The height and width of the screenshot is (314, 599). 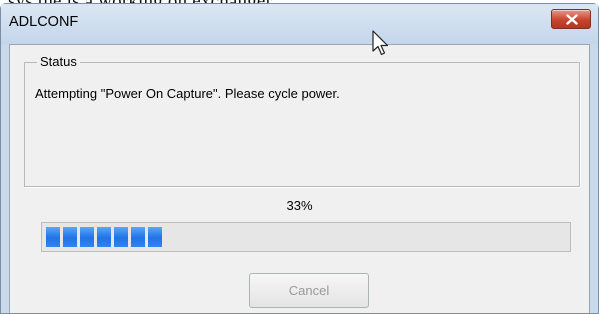 I want to click on progress-bar, so click(x=306, y=237).